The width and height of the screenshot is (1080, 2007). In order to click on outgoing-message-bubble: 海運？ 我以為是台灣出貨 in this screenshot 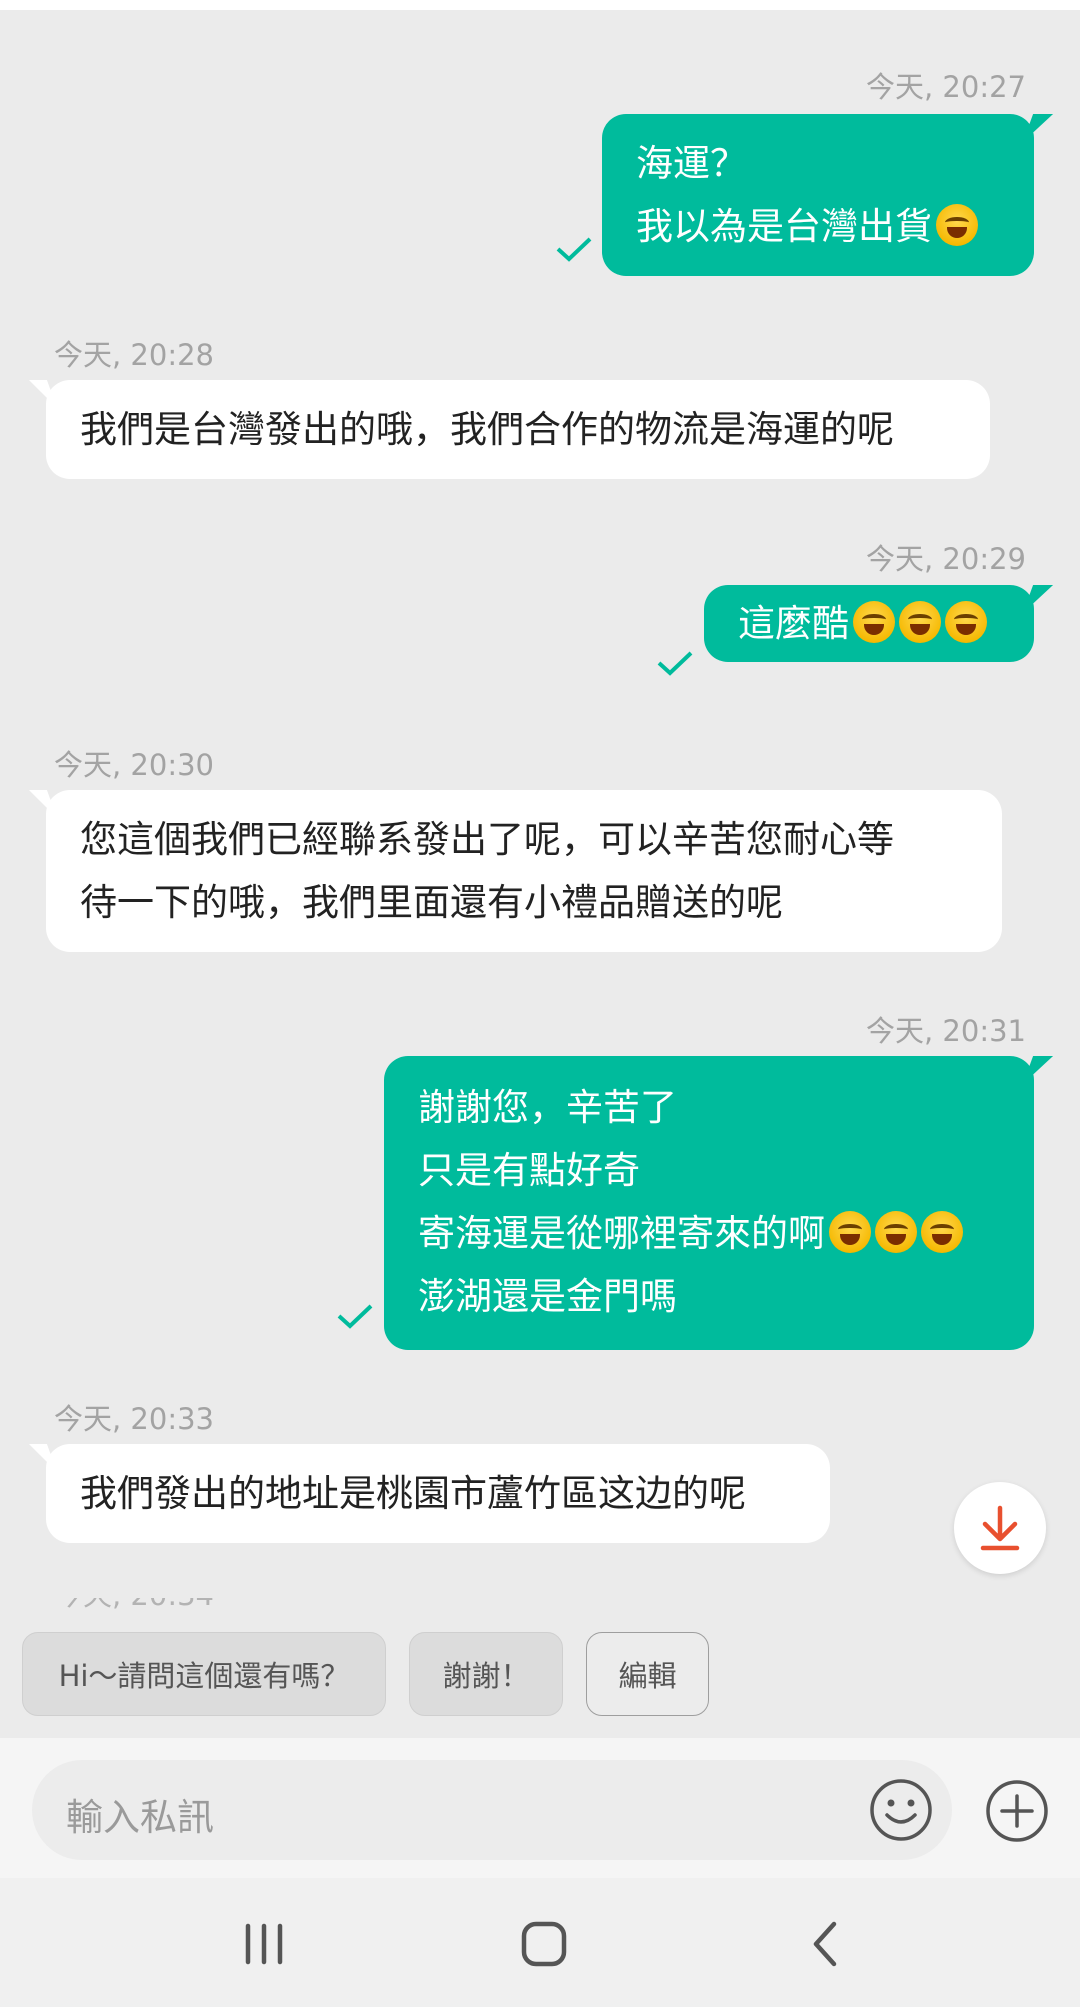, I will do `click(818, 195)`.